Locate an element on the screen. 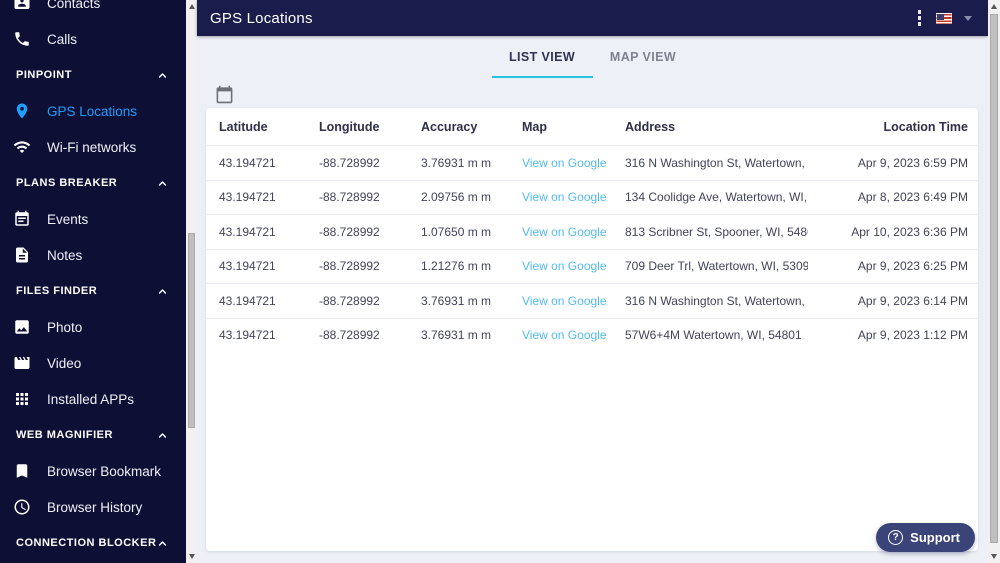 The height and width of the screenshot is (563, 1000). sidebar-item-label: Calls is located at coordinates (62, 39).